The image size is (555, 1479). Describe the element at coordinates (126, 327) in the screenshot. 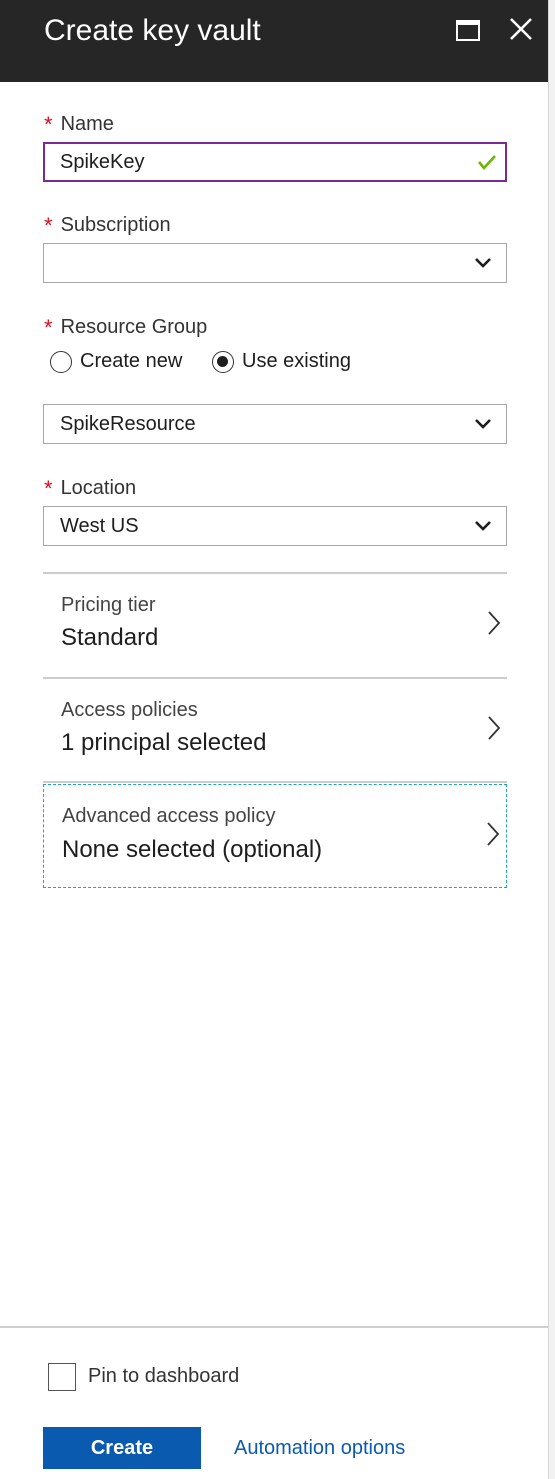

I see `resource-group-label: * Resource Group` at that location.